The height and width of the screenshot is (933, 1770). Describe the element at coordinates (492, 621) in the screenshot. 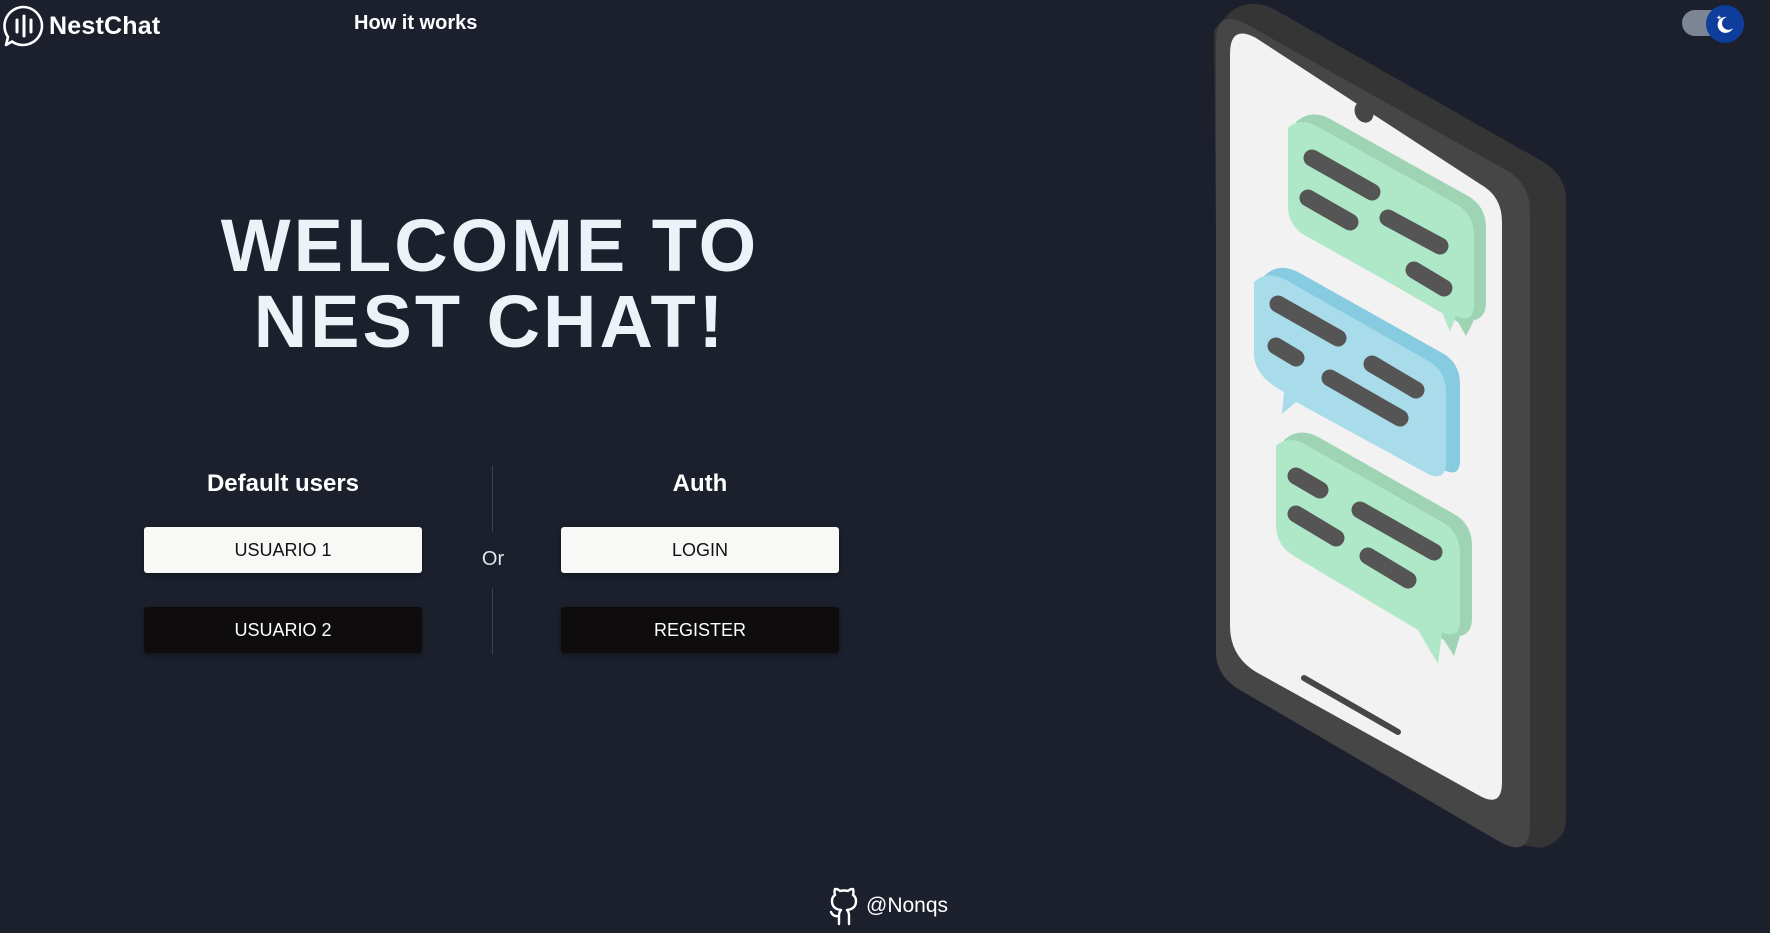

I see `divider-bottom` at that location.